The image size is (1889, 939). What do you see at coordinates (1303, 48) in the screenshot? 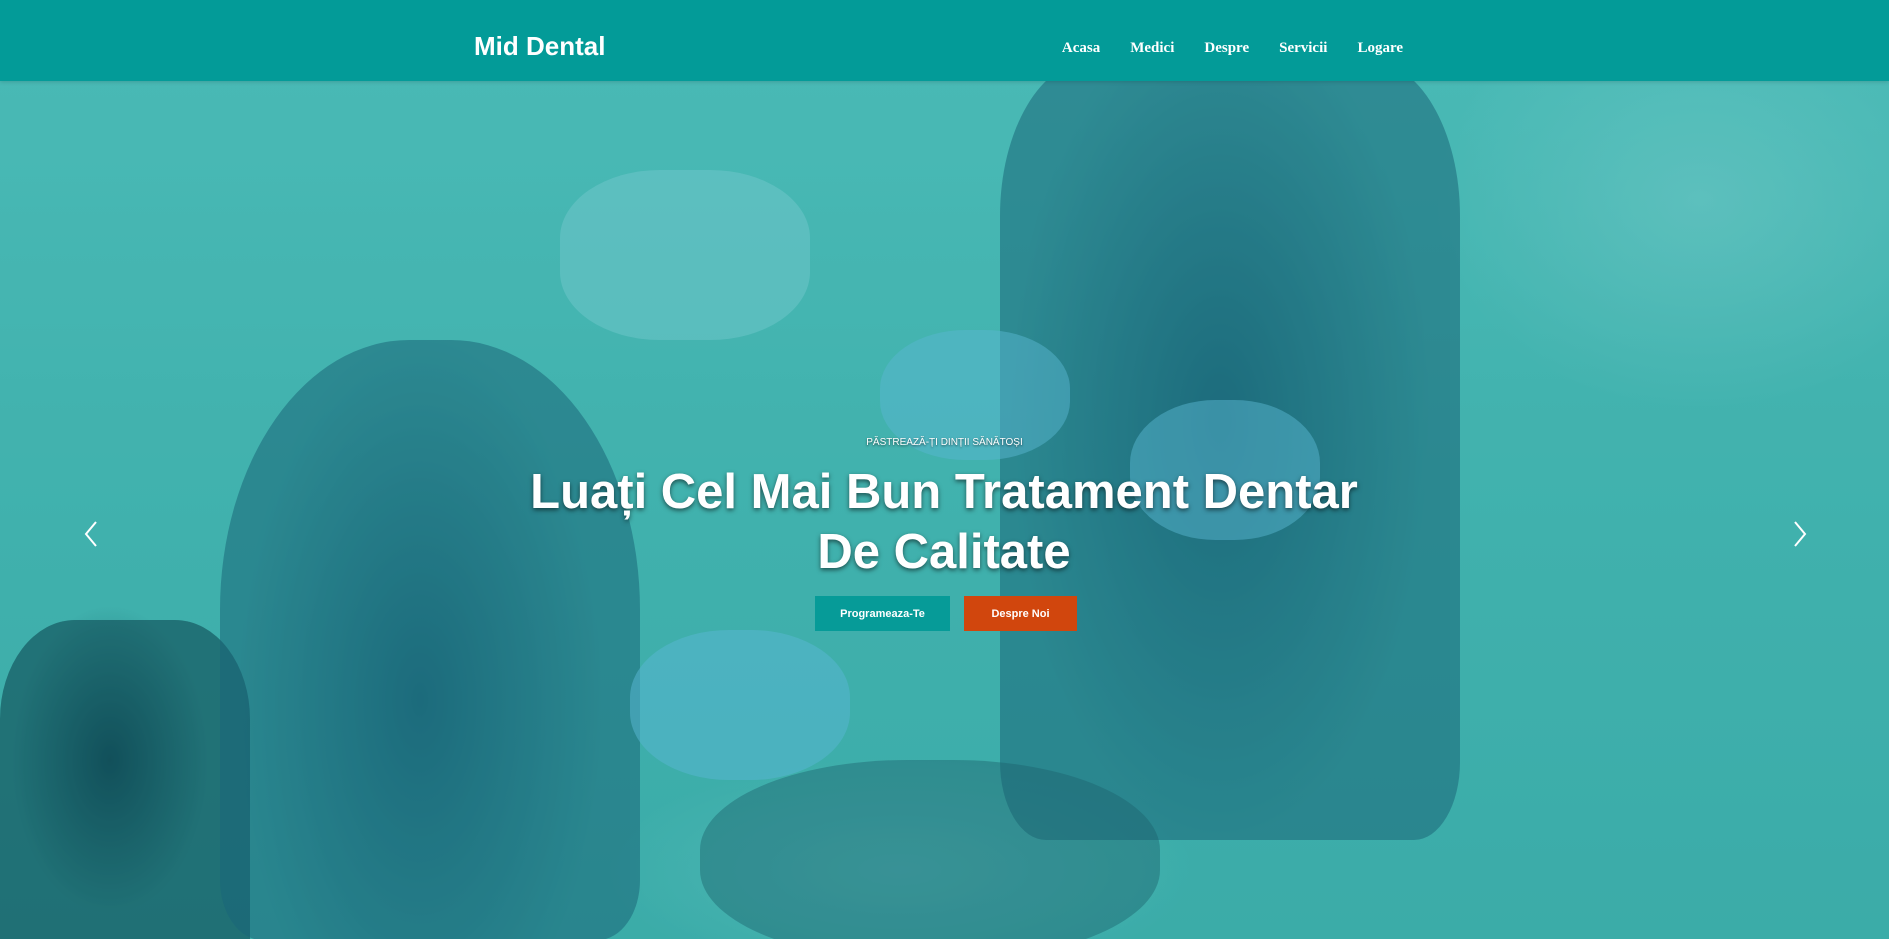
I see `nav-link-servicii: Servicii` at bounding box center [1303, 48].